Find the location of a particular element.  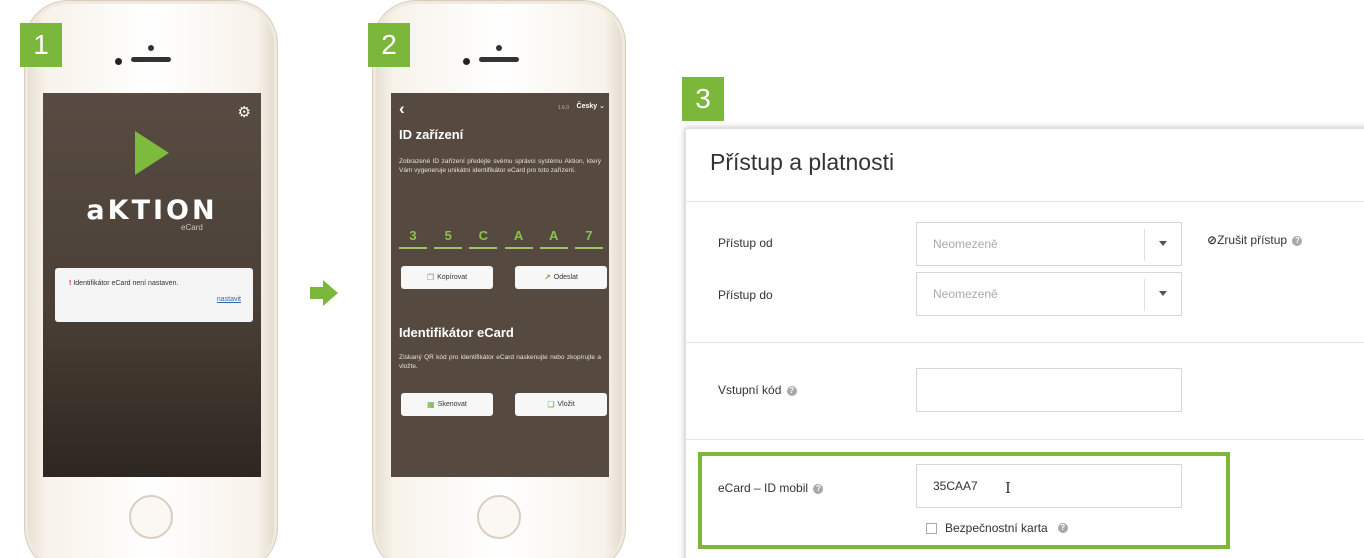

entry-code-label: Vstupní kód ? is located at coordinates (757, 390).